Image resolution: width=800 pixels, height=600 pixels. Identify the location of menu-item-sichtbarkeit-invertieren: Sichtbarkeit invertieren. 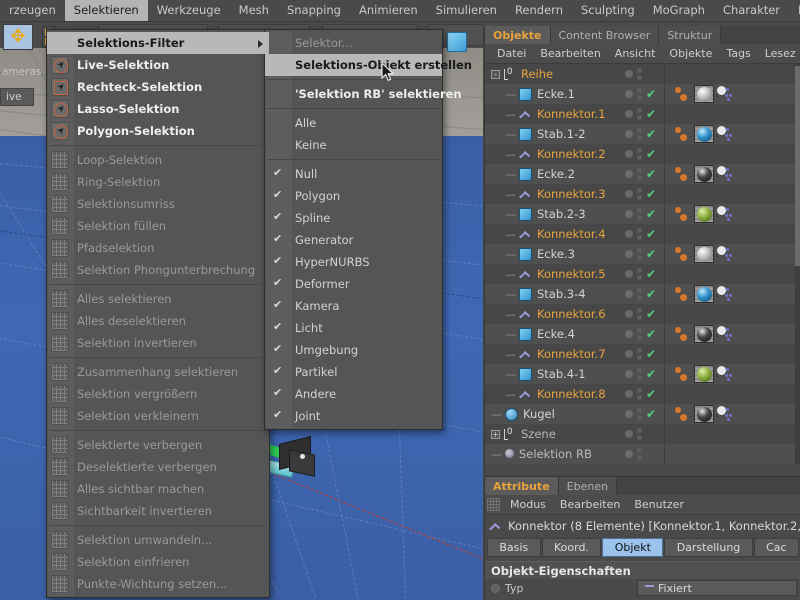
(158, 511).